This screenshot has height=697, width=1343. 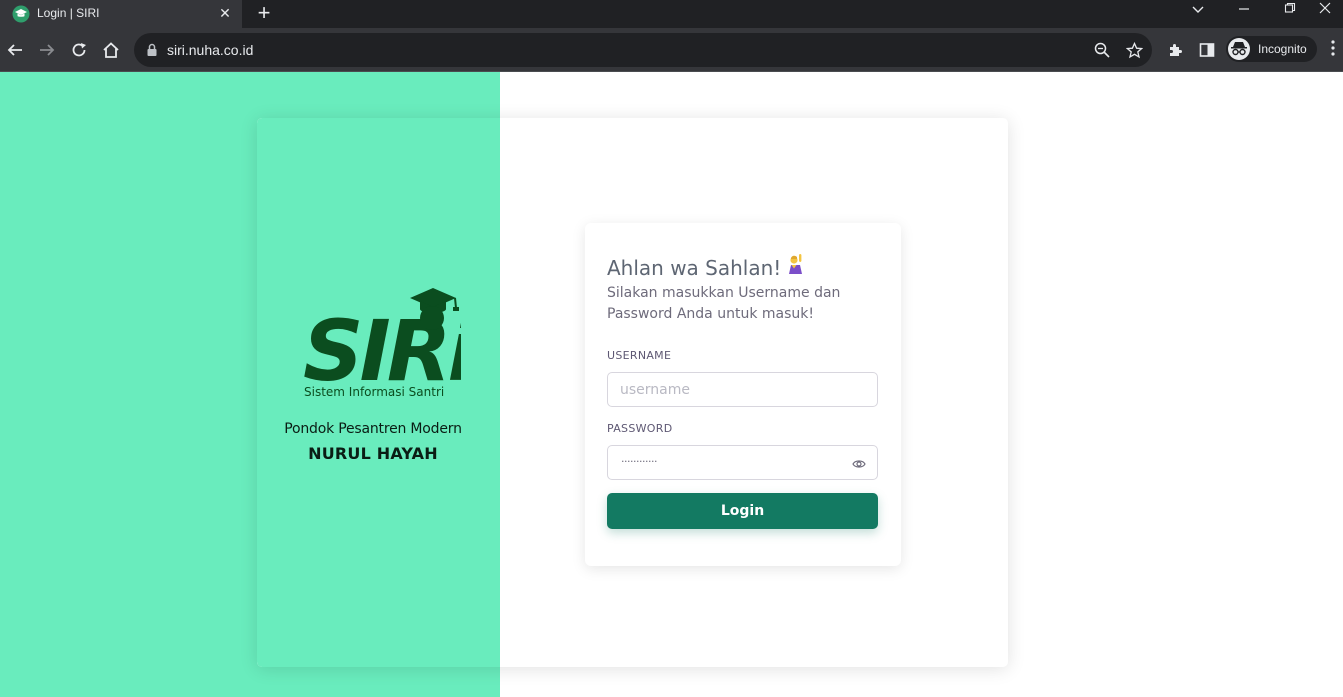 What do you see at coordinates (1282, 49) in the screenshot?
I see `incognito-label: Incognito` at bounding box center [1282, 49].